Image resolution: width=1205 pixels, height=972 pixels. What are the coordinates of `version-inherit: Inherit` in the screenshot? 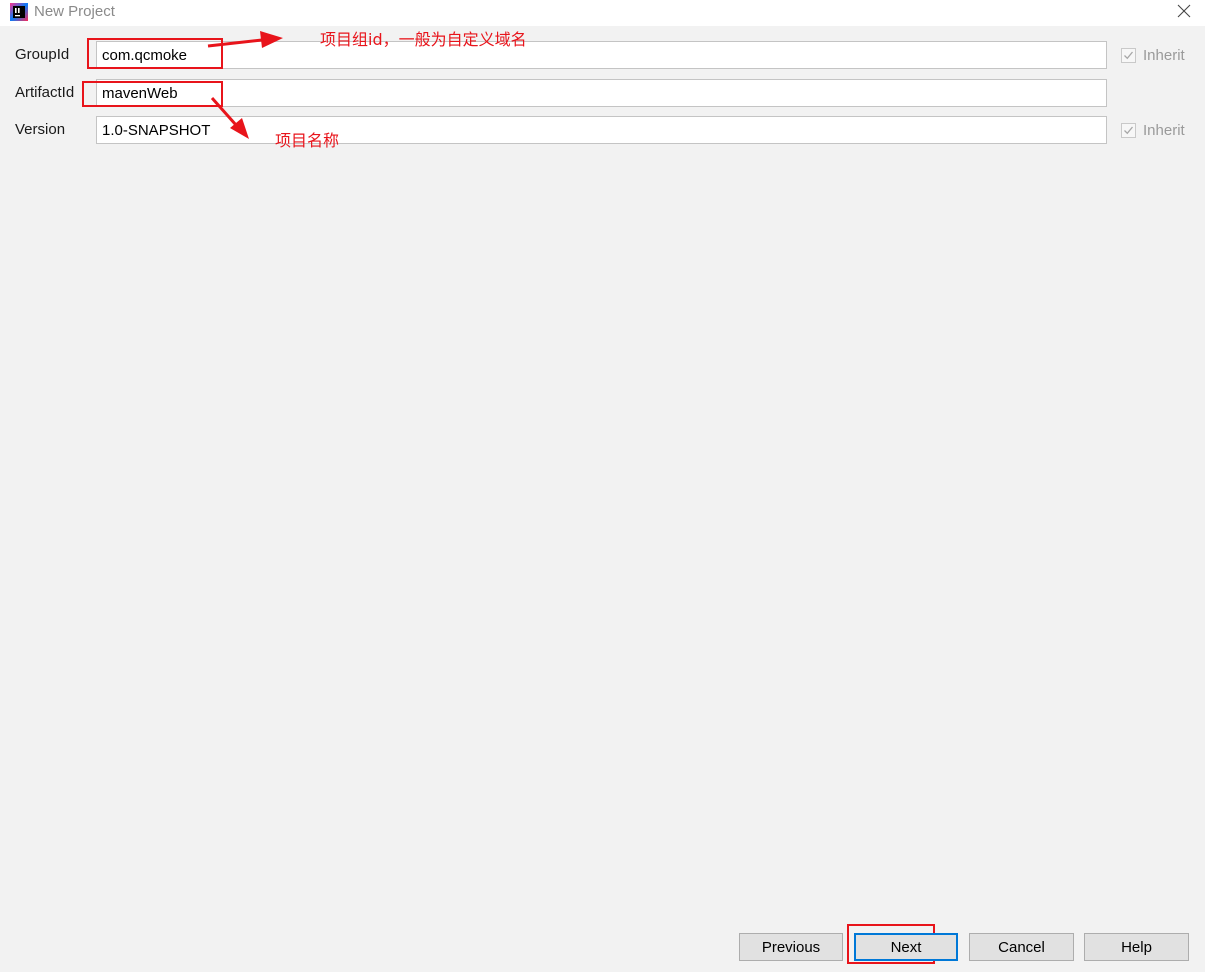 It's located at (1153, 130).